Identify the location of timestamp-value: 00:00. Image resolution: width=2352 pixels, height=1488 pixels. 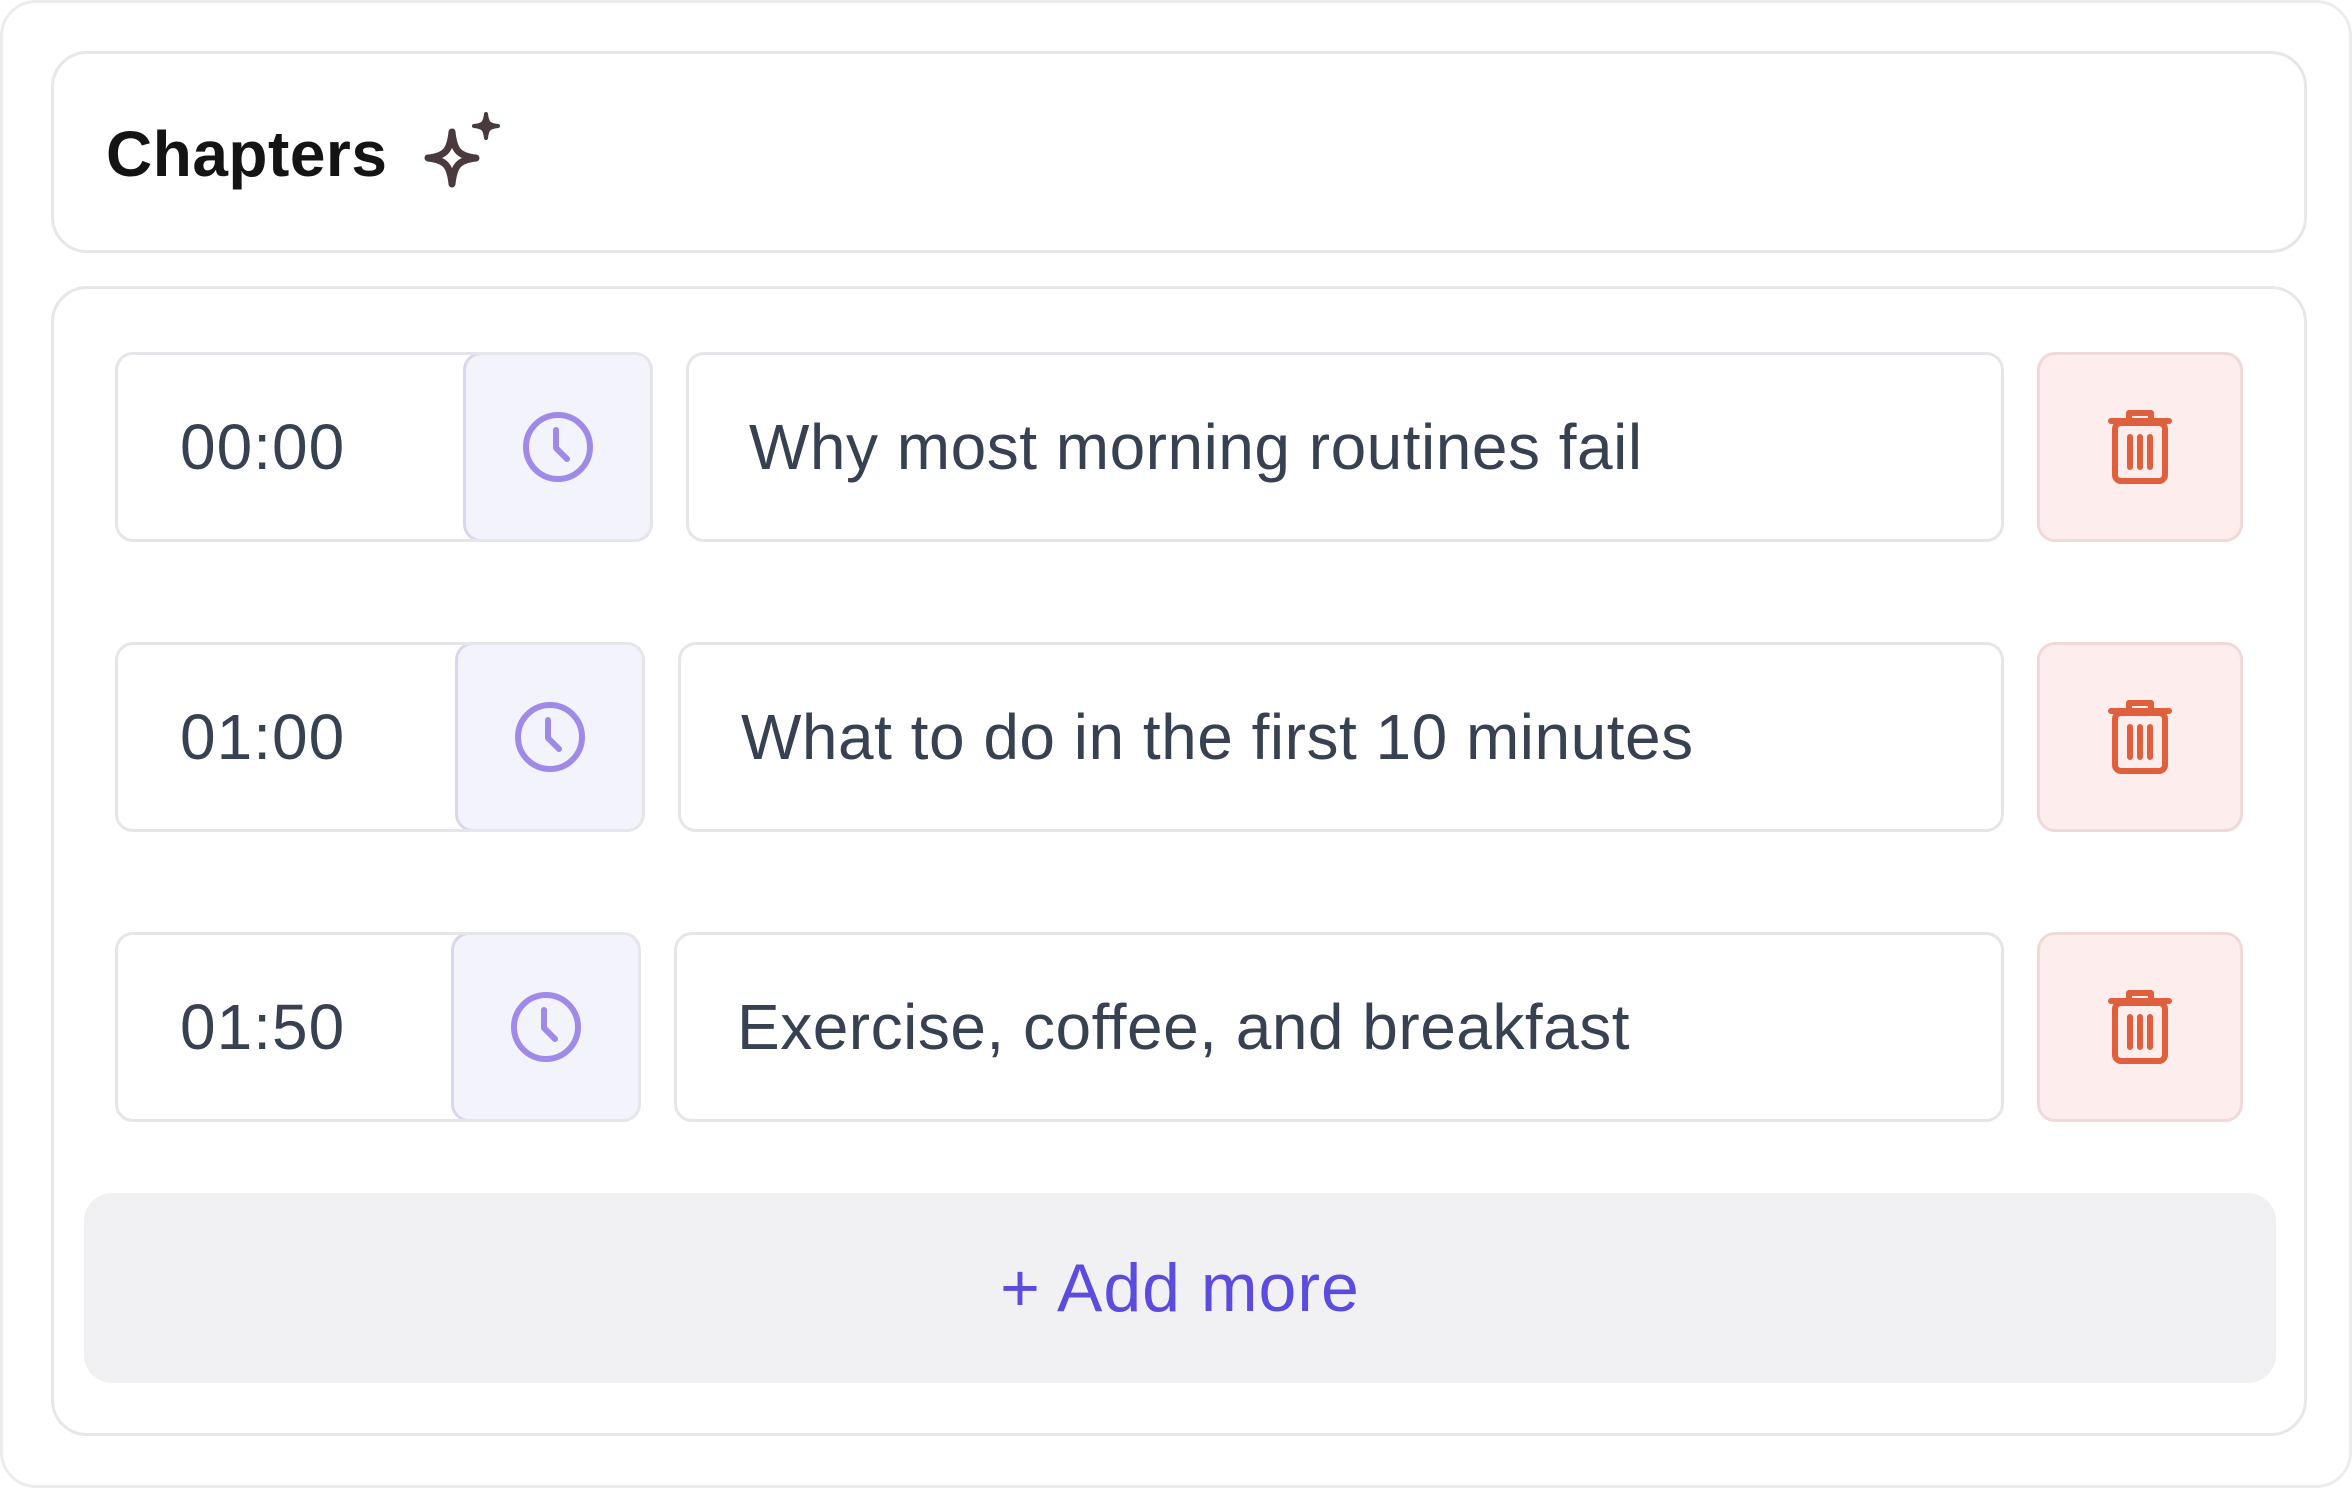
(262, 447).